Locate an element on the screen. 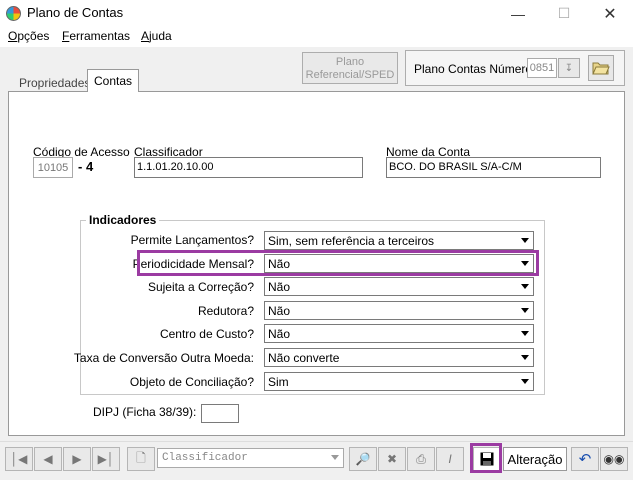  taxa-conversao-label: Taxa de Conversão Outra Moeda: is located at coordinates (163, 358).